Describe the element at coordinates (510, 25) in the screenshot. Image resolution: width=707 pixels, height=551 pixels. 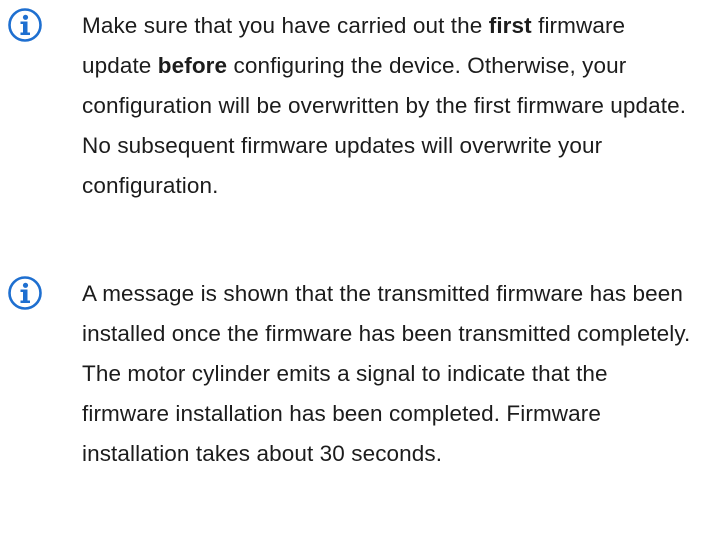
I see `note-text-bold-first: first` at that location.